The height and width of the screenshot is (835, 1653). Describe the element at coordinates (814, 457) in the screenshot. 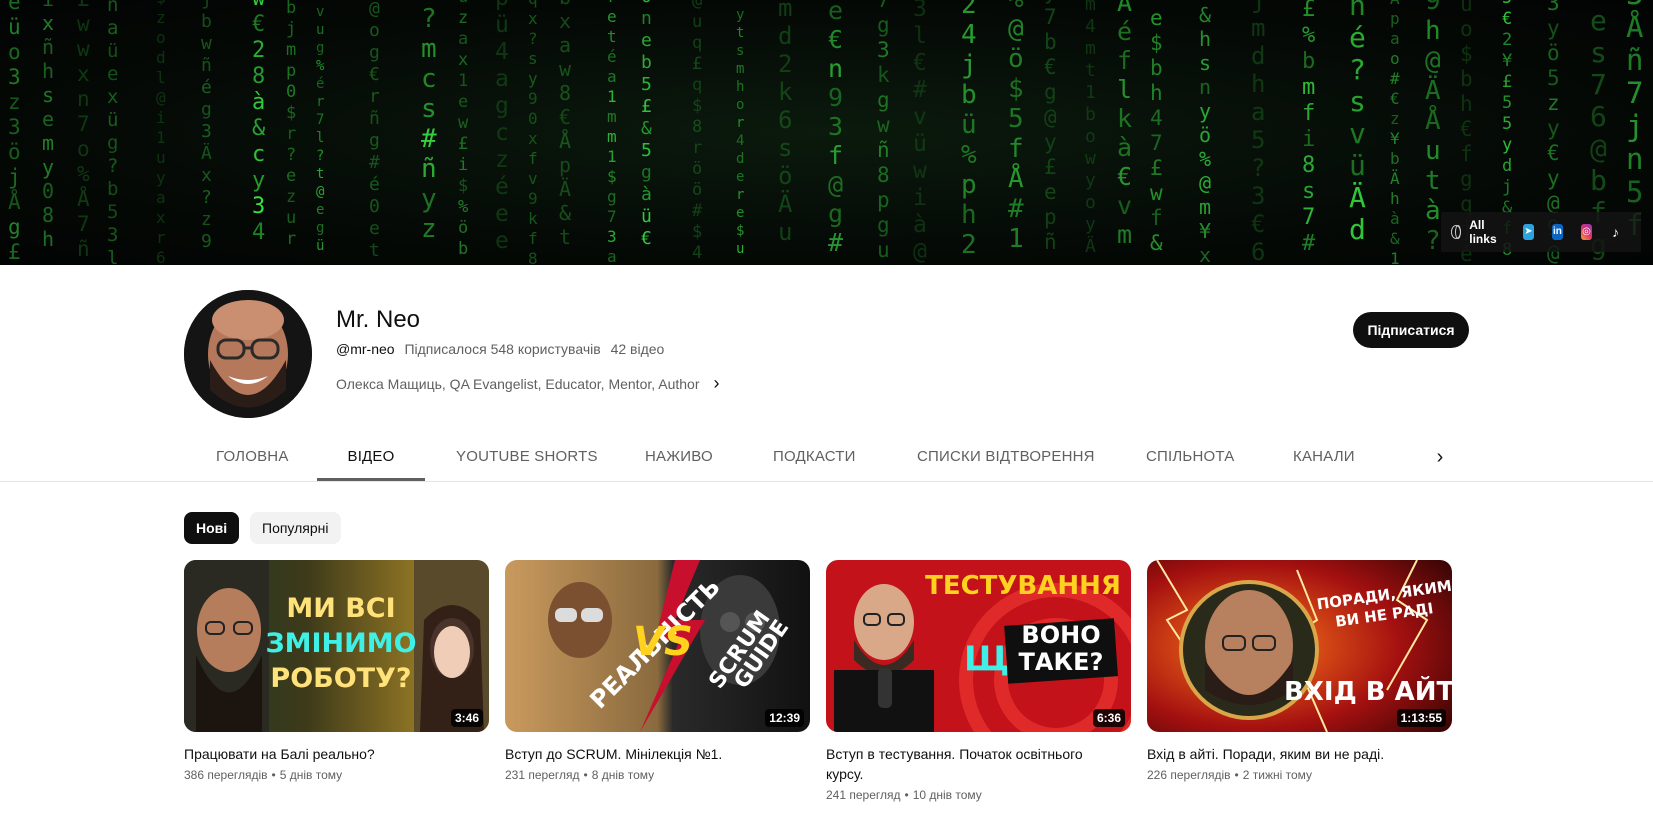

I see `tab-podcasts: ПОДКАСТИ` at that location.